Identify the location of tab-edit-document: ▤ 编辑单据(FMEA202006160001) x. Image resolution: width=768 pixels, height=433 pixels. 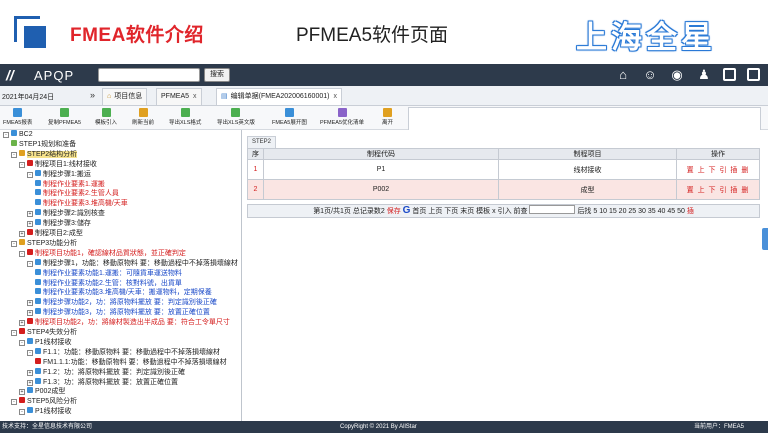
(279, 96).